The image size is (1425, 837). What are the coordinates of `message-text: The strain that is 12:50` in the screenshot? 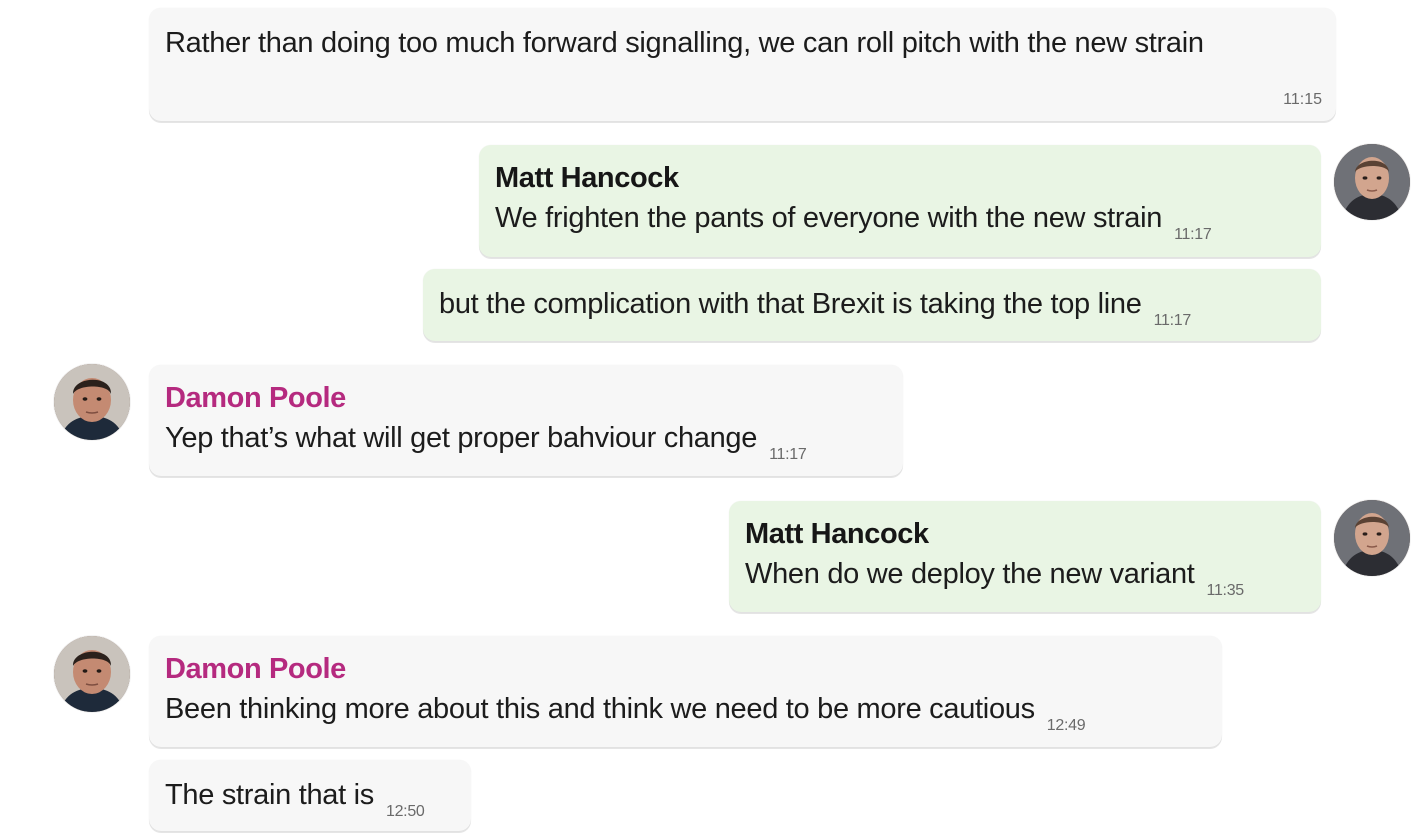 It's located at (310, 803).